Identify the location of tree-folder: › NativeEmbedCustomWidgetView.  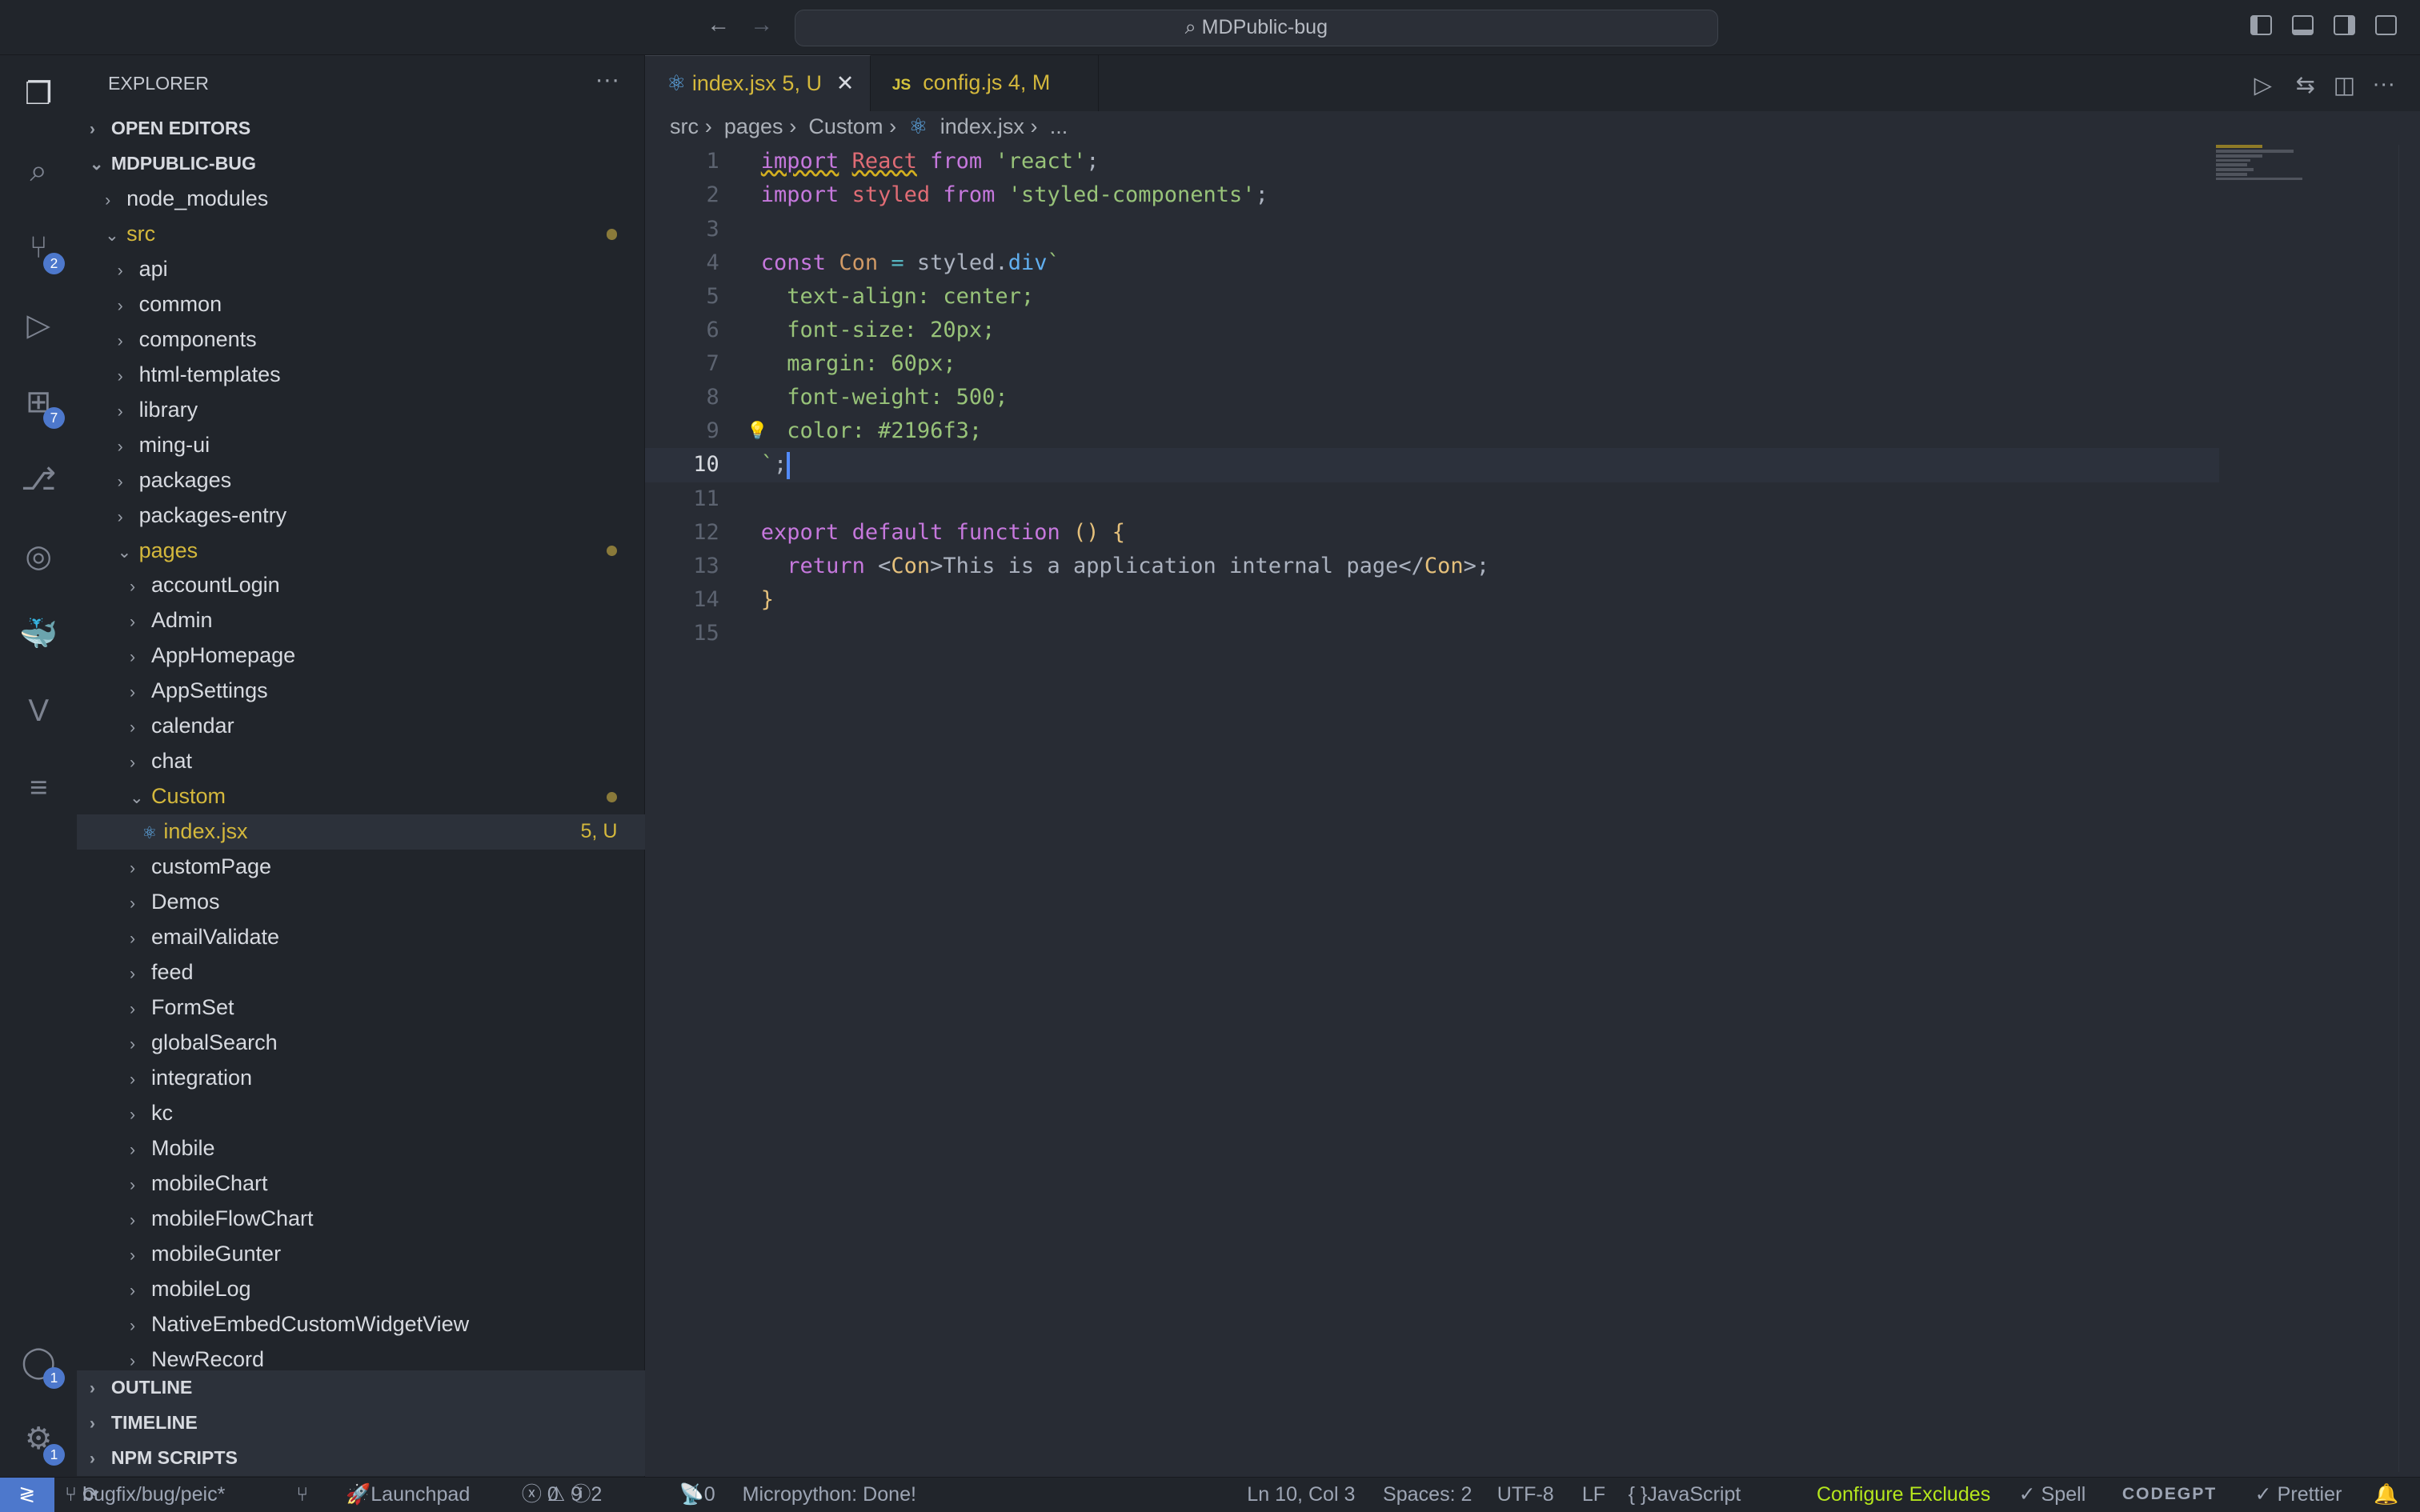
(361, 1324).